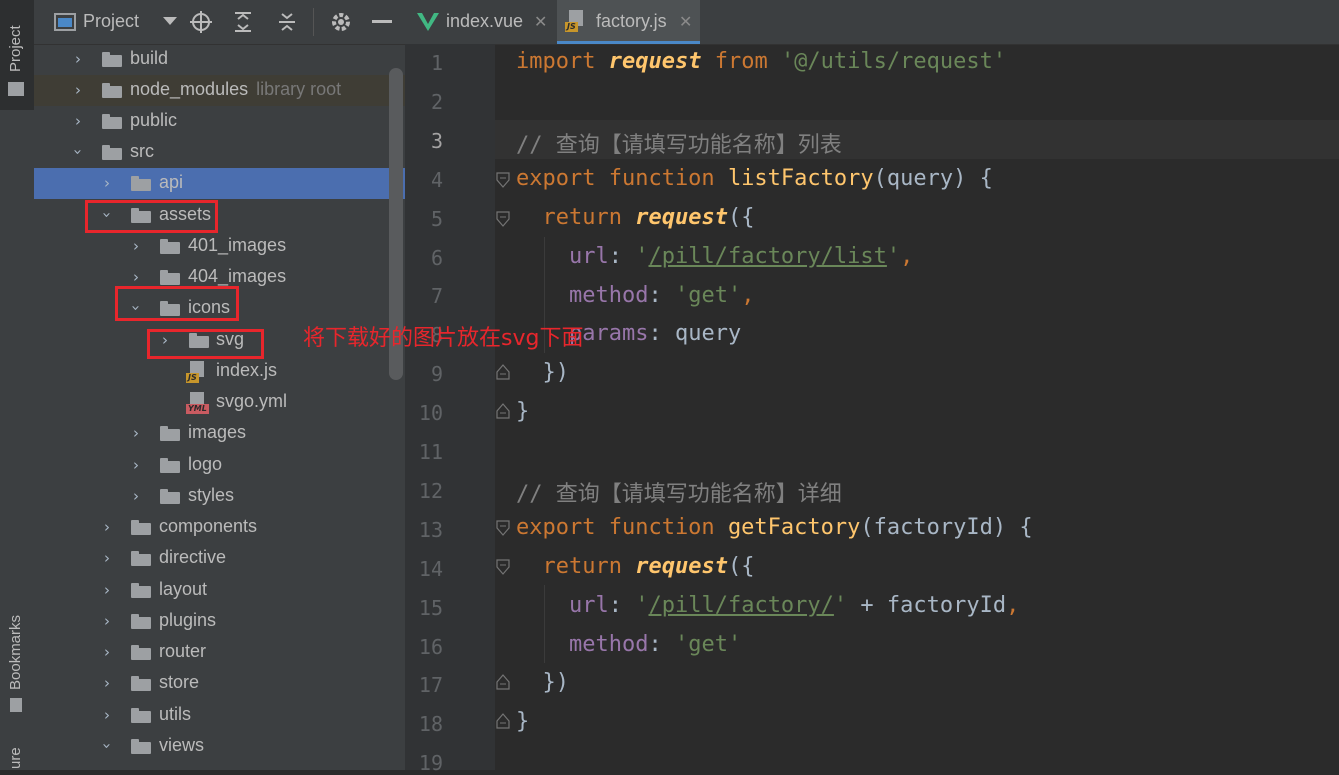 Image resolution: width=1339 pixels, height=775 pixels. Describe the element at coordinates (436, 374) in the screenshot. I see `line-number: 9` at that location.